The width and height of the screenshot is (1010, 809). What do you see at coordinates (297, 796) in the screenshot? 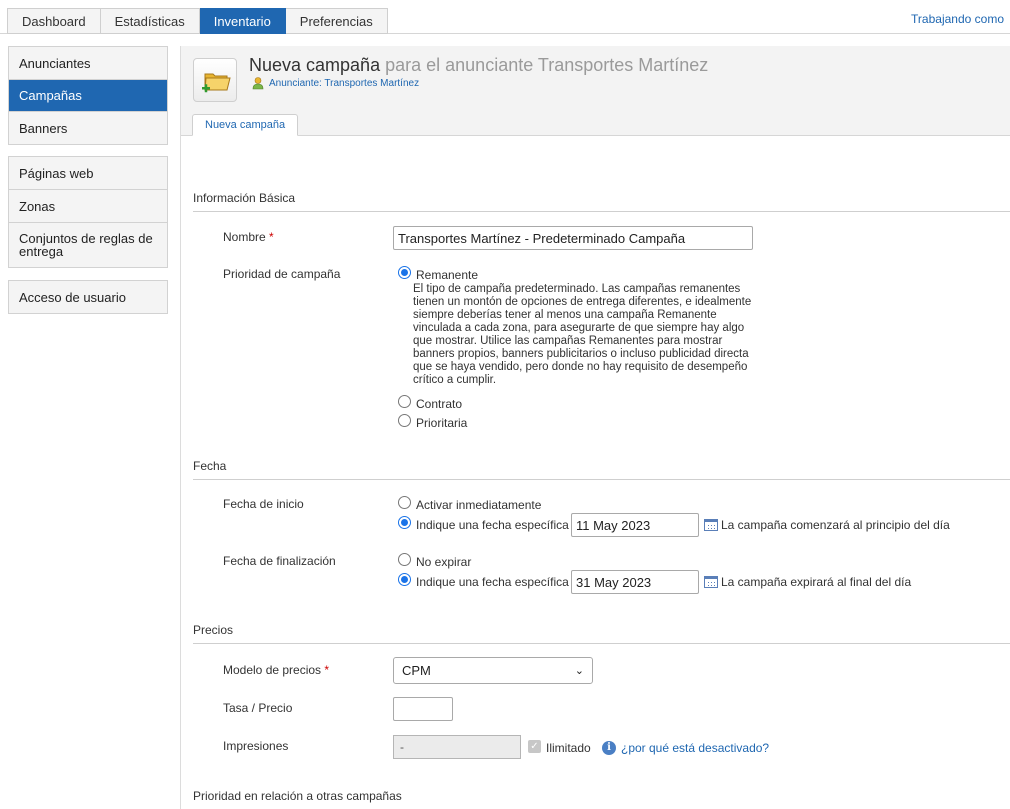
I see `section-relative-priority: Prioridad en relación a otras campañas` at bounding box center [297, 796].